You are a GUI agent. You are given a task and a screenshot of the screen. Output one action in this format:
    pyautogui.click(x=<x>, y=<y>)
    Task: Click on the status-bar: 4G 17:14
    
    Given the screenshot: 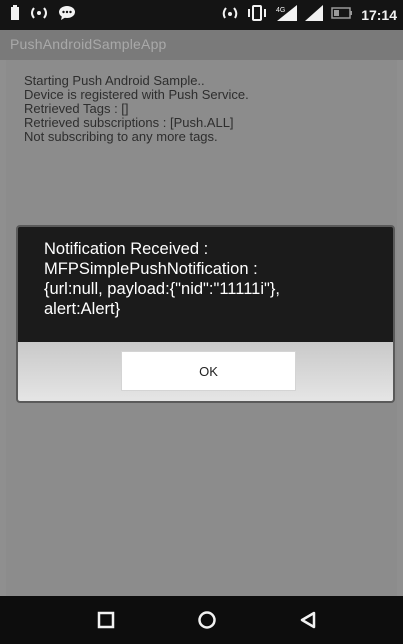 What is the action you would take?
    pyautogui.click(x=201, y=15)
    